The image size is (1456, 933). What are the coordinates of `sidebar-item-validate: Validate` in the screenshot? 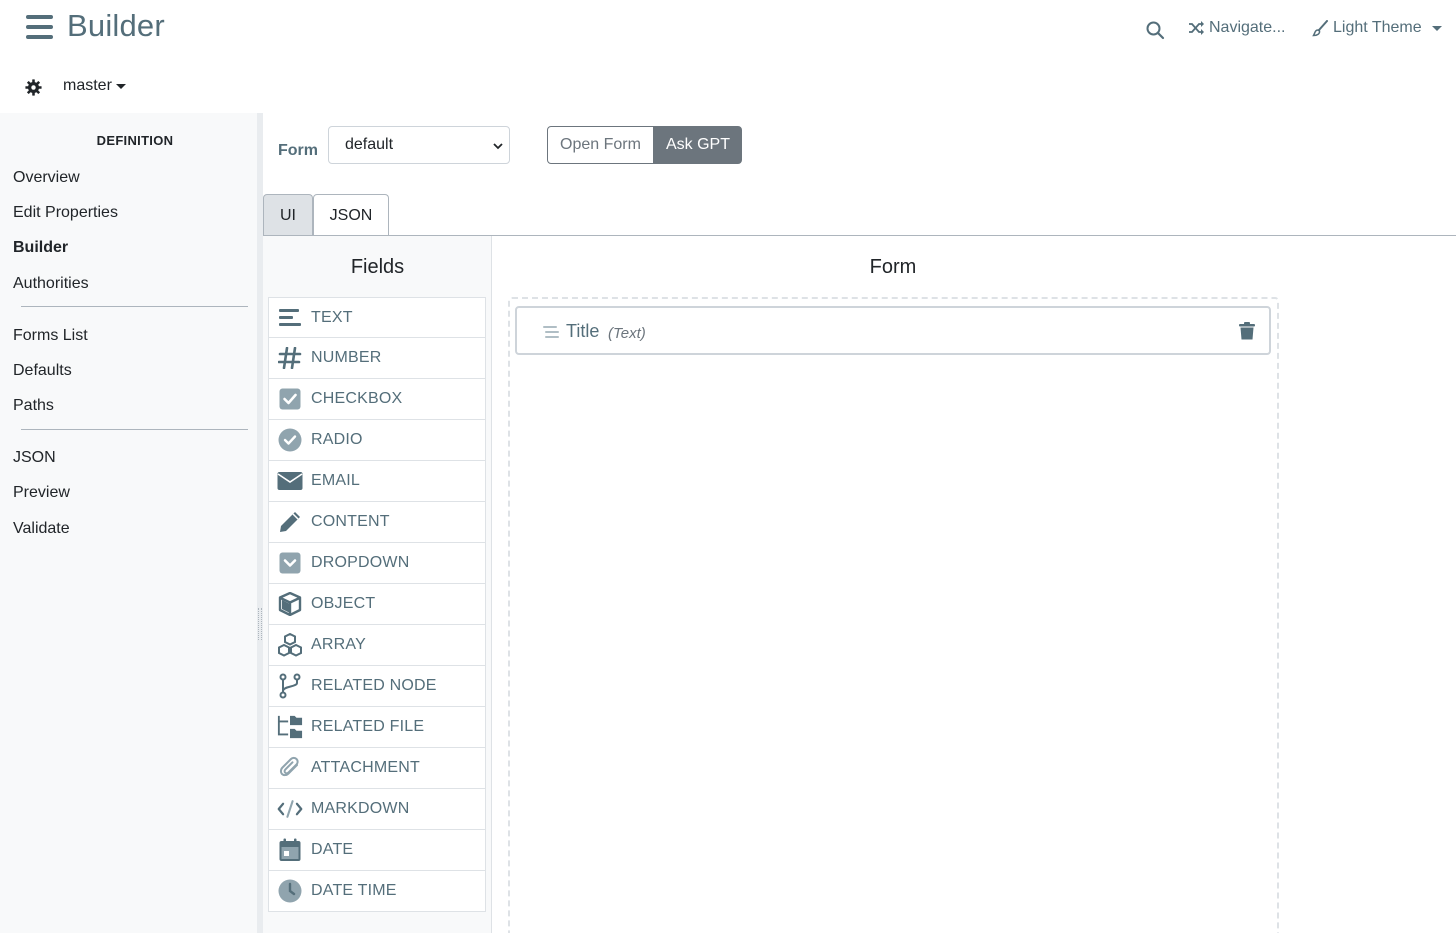 It's located at (41, 529).